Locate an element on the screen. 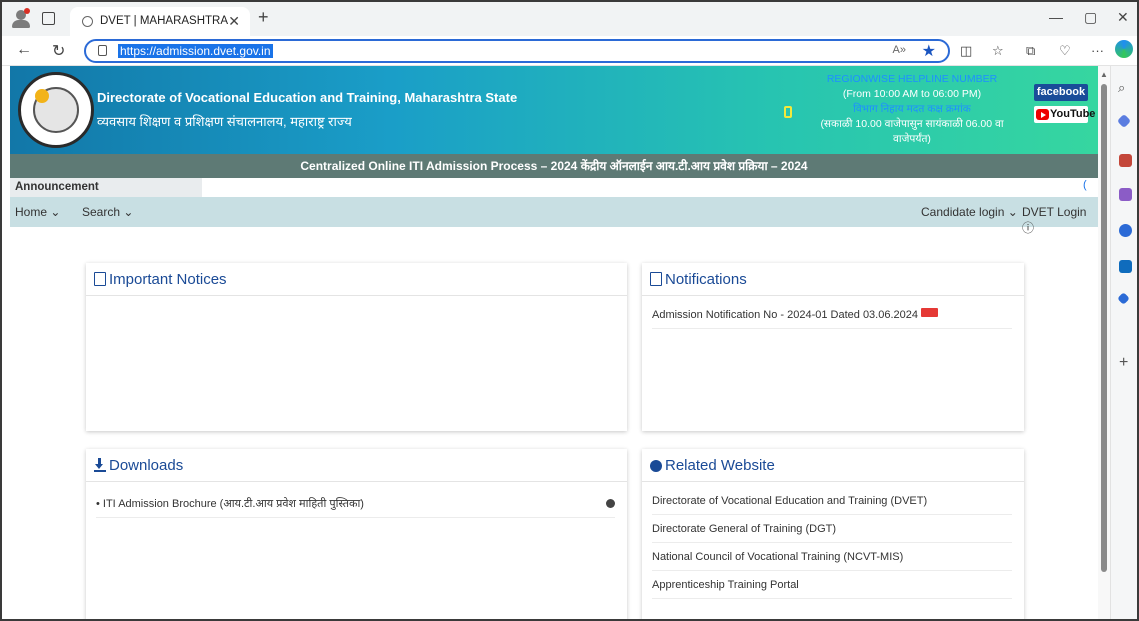 This screenshot has height=621, width=1139. youtube-link: YouTube is located at coordinates (1064, 114).